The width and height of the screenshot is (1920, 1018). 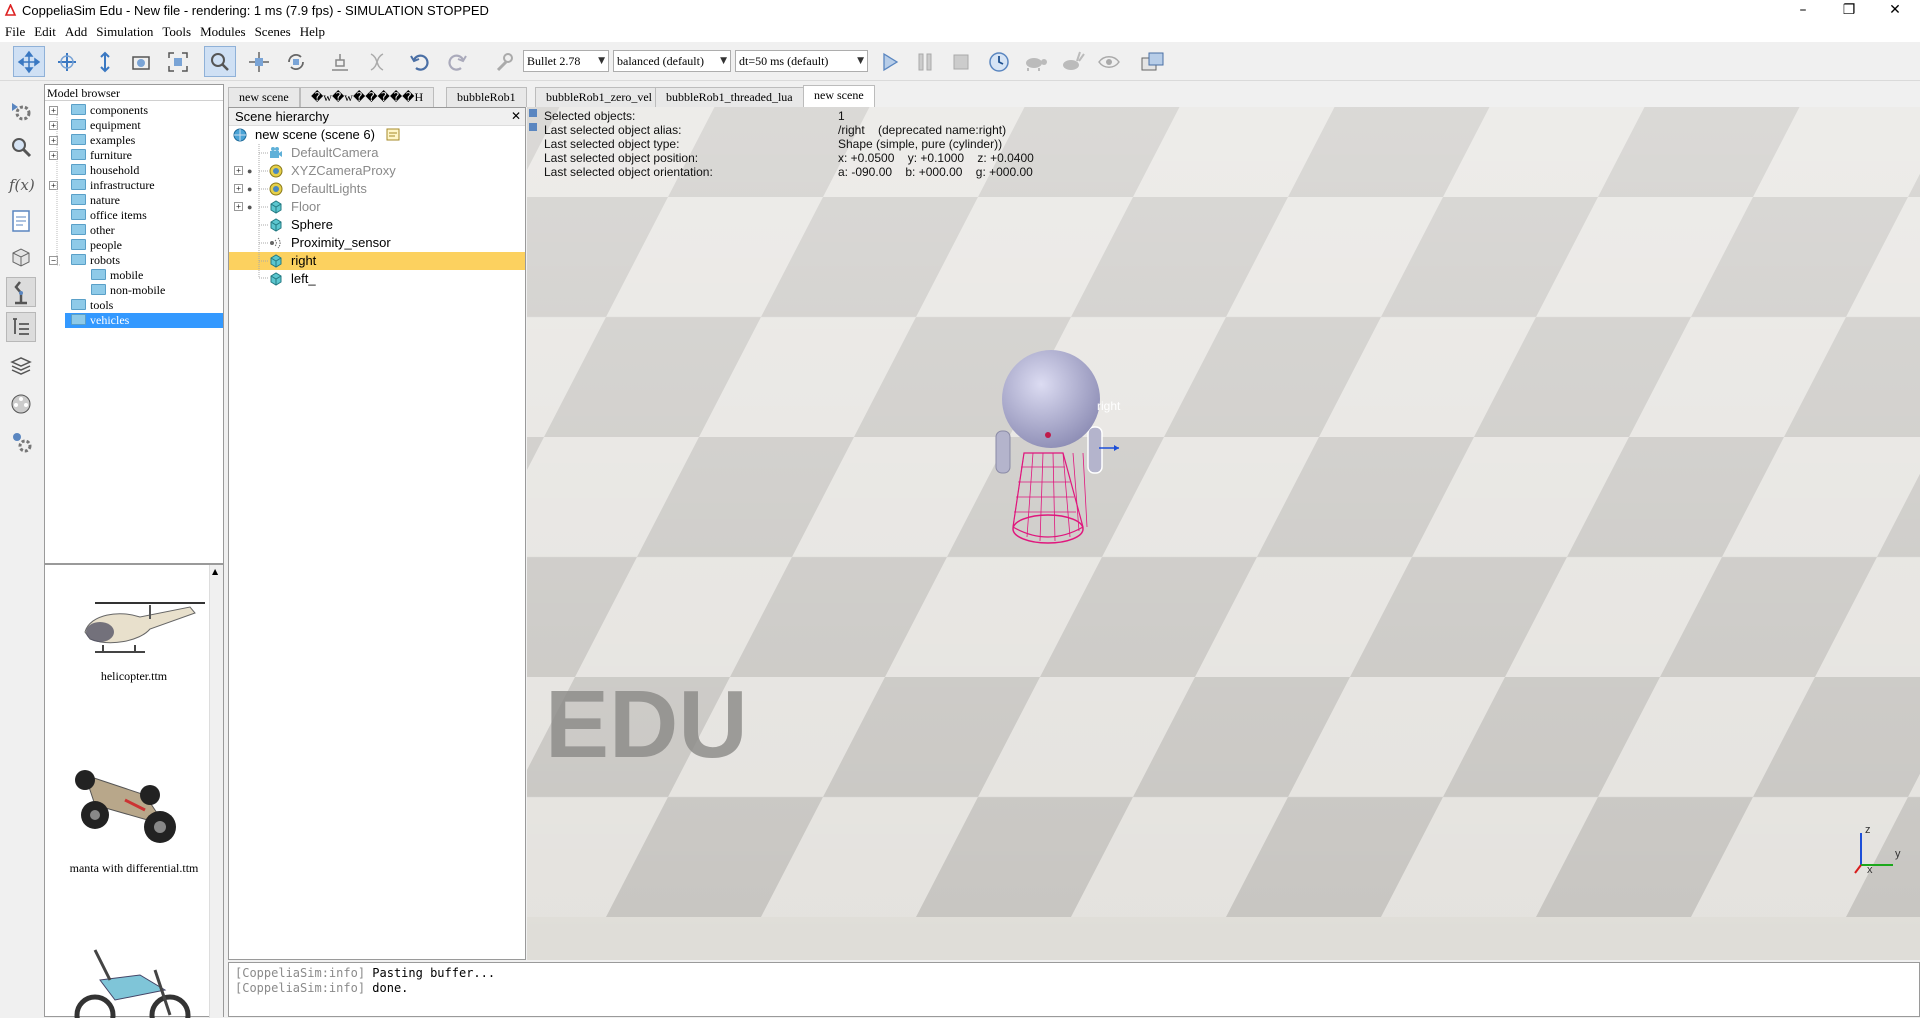 What do you see at coordinates (729, 97) in the screenshot?
I see `scene-tab-5: bubbleRob1_threaded_lua` at bounding box center [729, 97].